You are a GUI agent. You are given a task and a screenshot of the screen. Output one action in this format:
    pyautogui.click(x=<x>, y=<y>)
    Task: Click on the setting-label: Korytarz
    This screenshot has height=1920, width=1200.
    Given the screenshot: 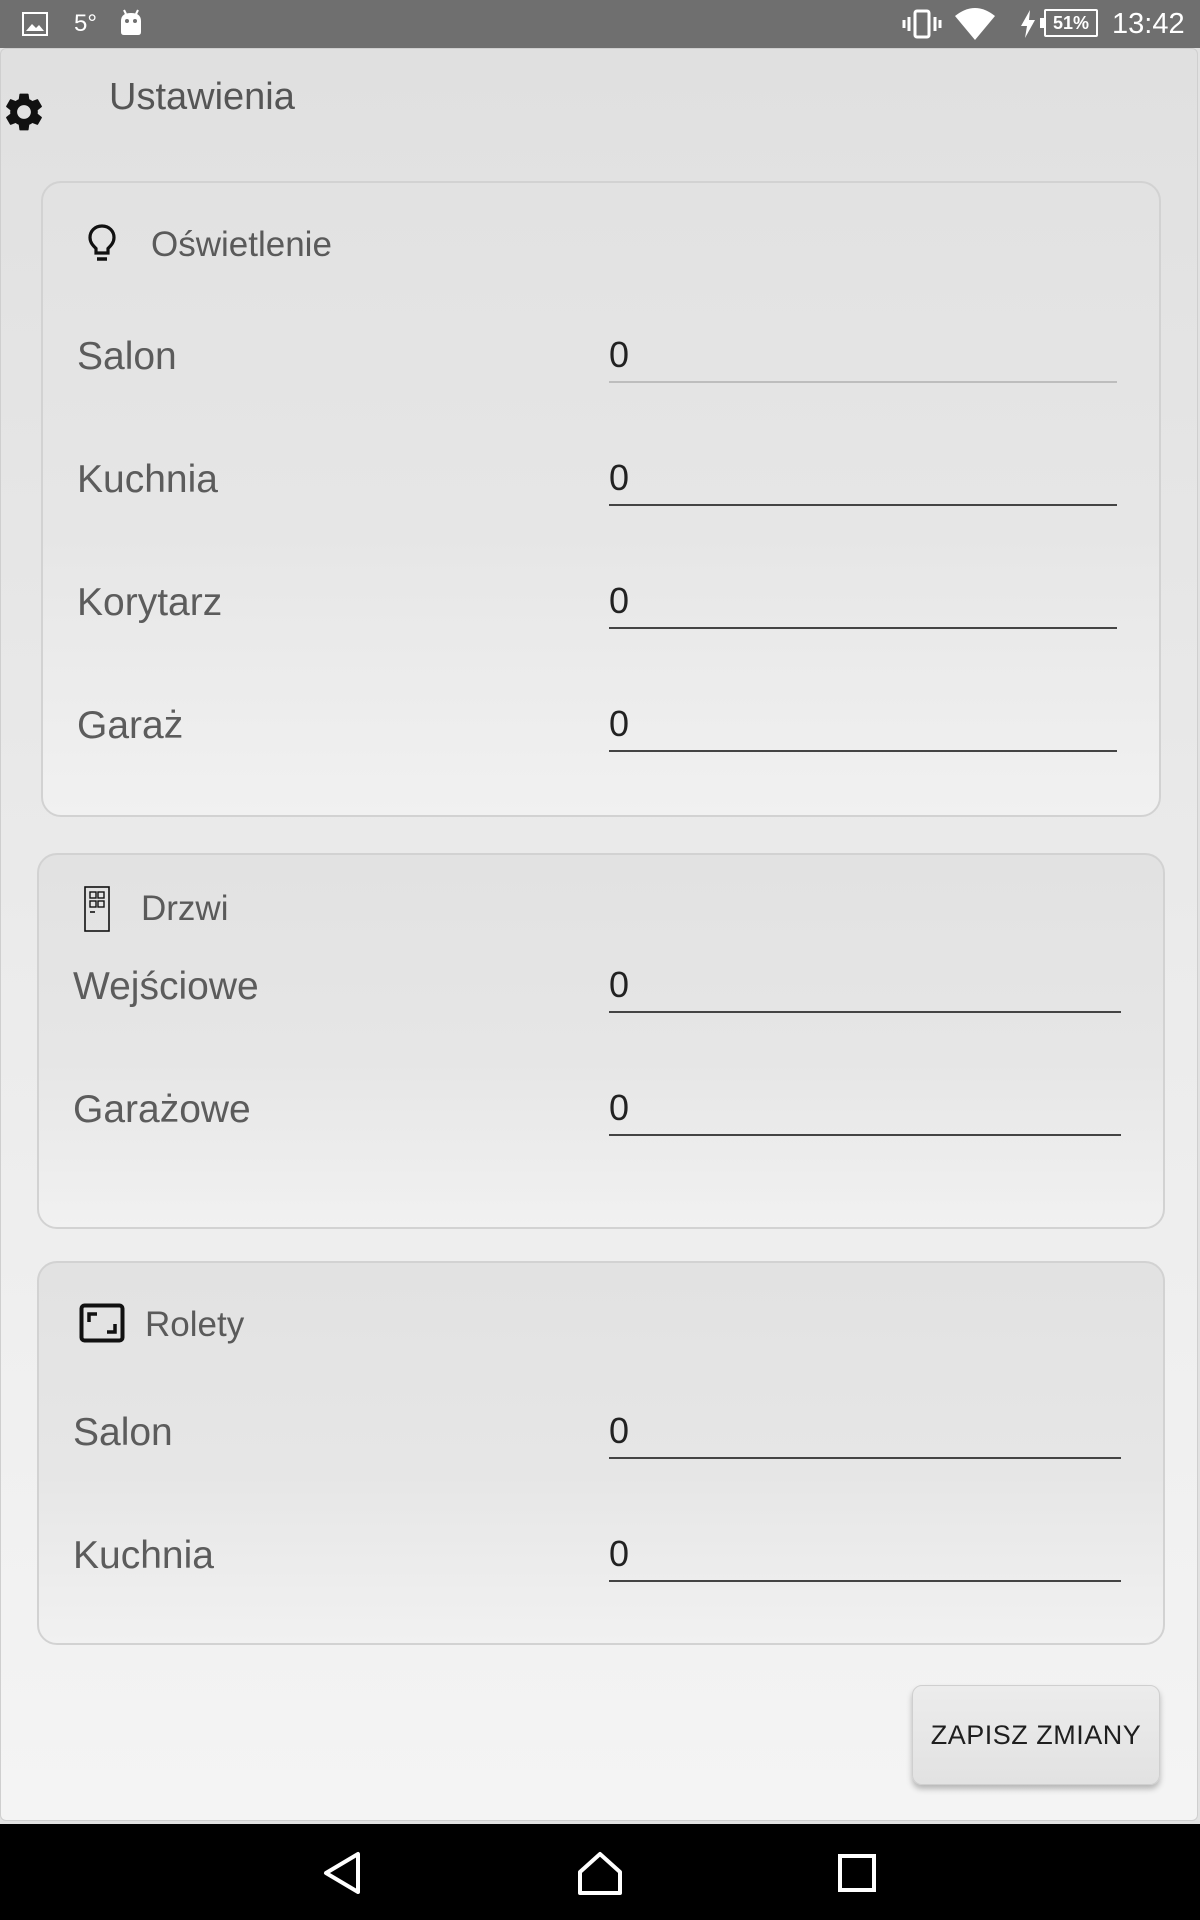 What is the action you would take?
    pyautogui.click(x=150, y=602)
    